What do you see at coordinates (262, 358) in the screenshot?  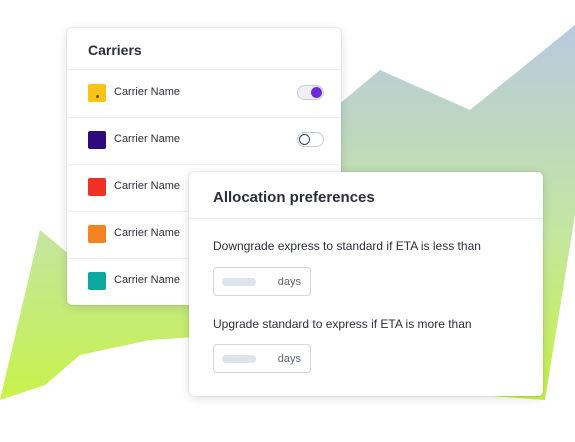 I see `upgrade-days-input: days` at bounding box center [262, 358].